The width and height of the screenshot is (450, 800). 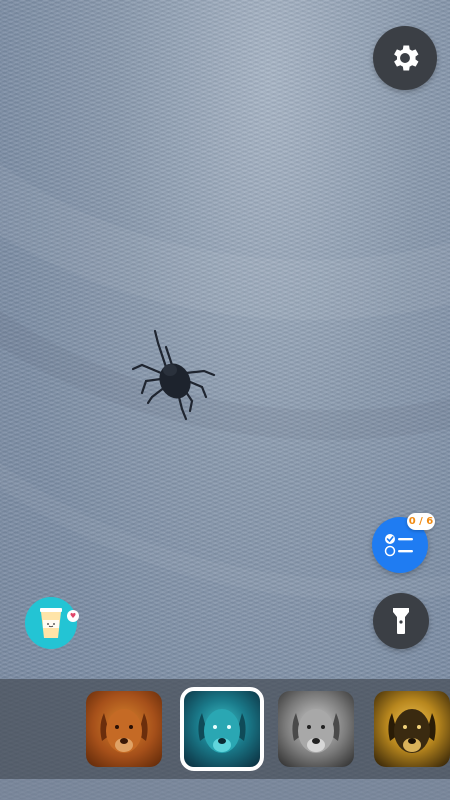 I want to click on filter-gray-dog, so click(x=316, y=729).